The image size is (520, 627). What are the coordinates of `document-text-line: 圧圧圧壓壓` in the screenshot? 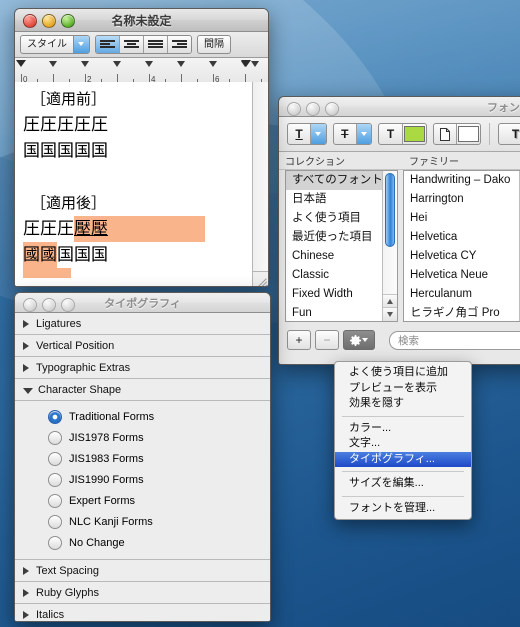 It's located at (138, 229).